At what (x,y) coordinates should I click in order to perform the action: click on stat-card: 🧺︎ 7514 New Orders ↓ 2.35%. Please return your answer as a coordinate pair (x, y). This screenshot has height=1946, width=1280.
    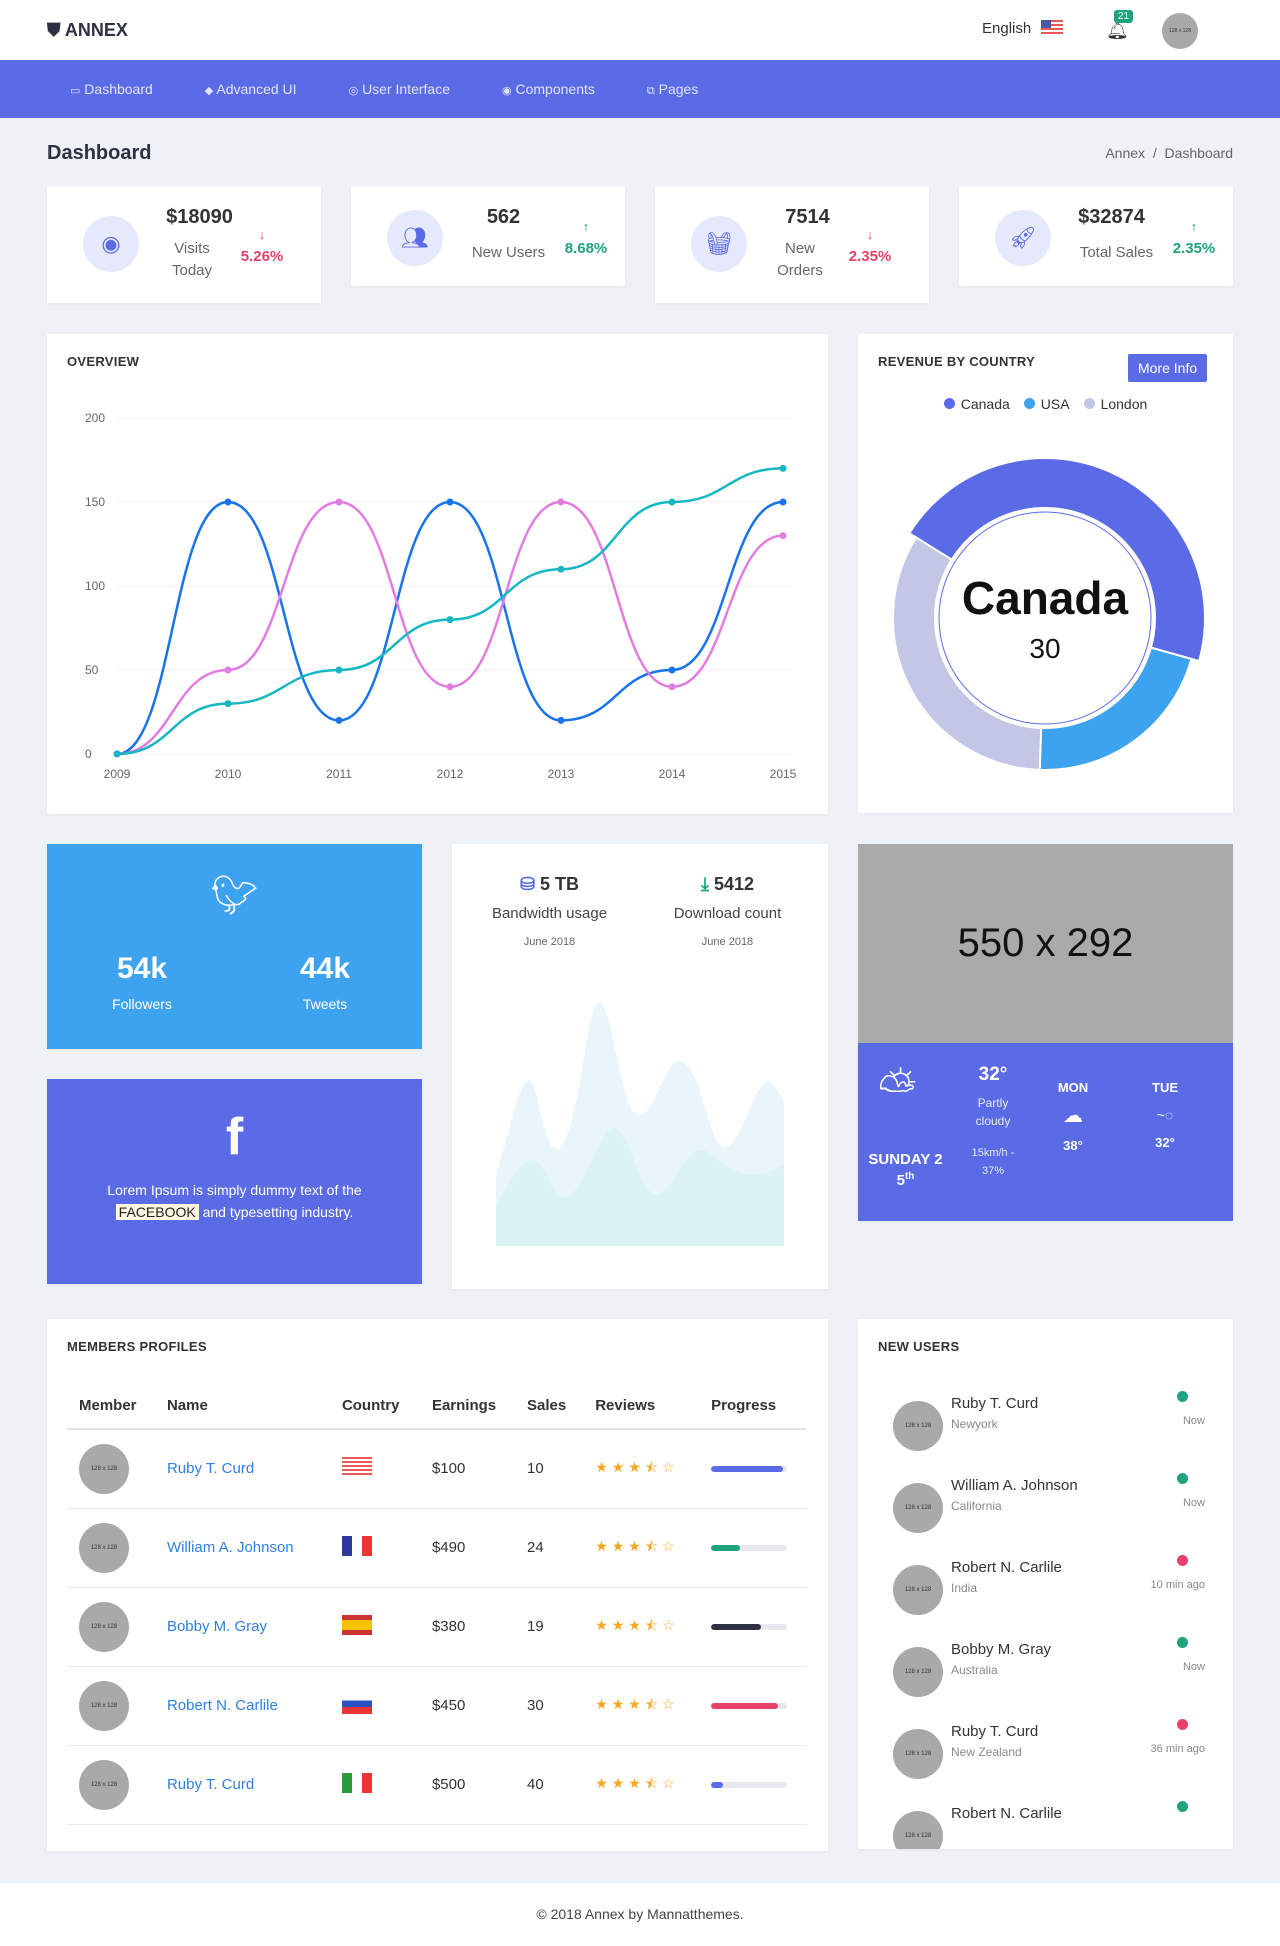
    Looking at the image, I should click on (792, 244).